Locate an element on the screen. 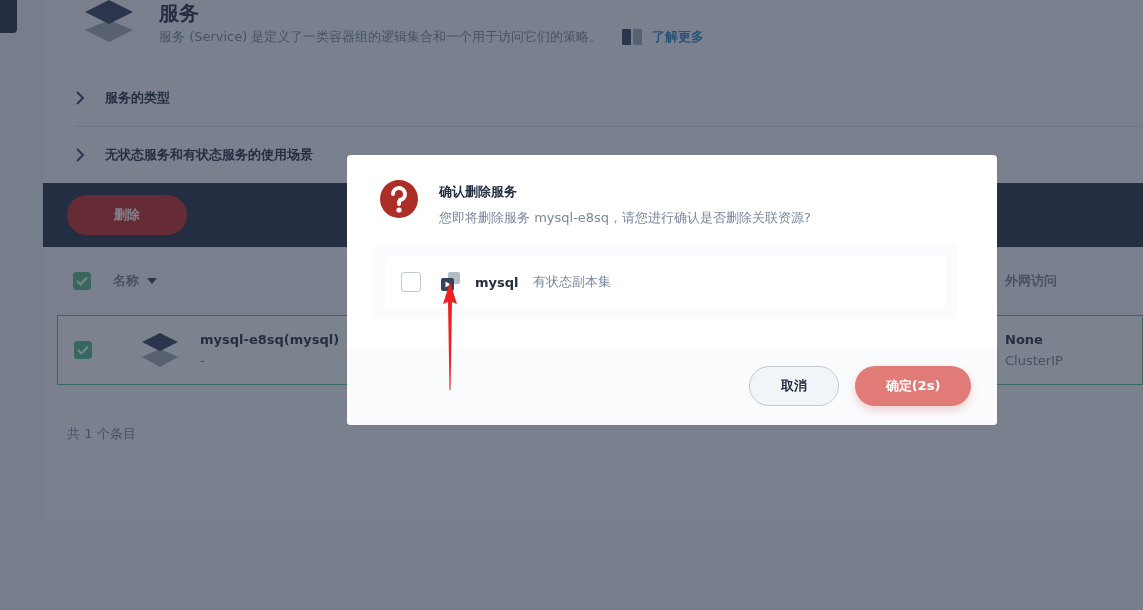 The width and height of the screenshot is (1143, 610). row-checkbox is located at coordinates (83, 350).